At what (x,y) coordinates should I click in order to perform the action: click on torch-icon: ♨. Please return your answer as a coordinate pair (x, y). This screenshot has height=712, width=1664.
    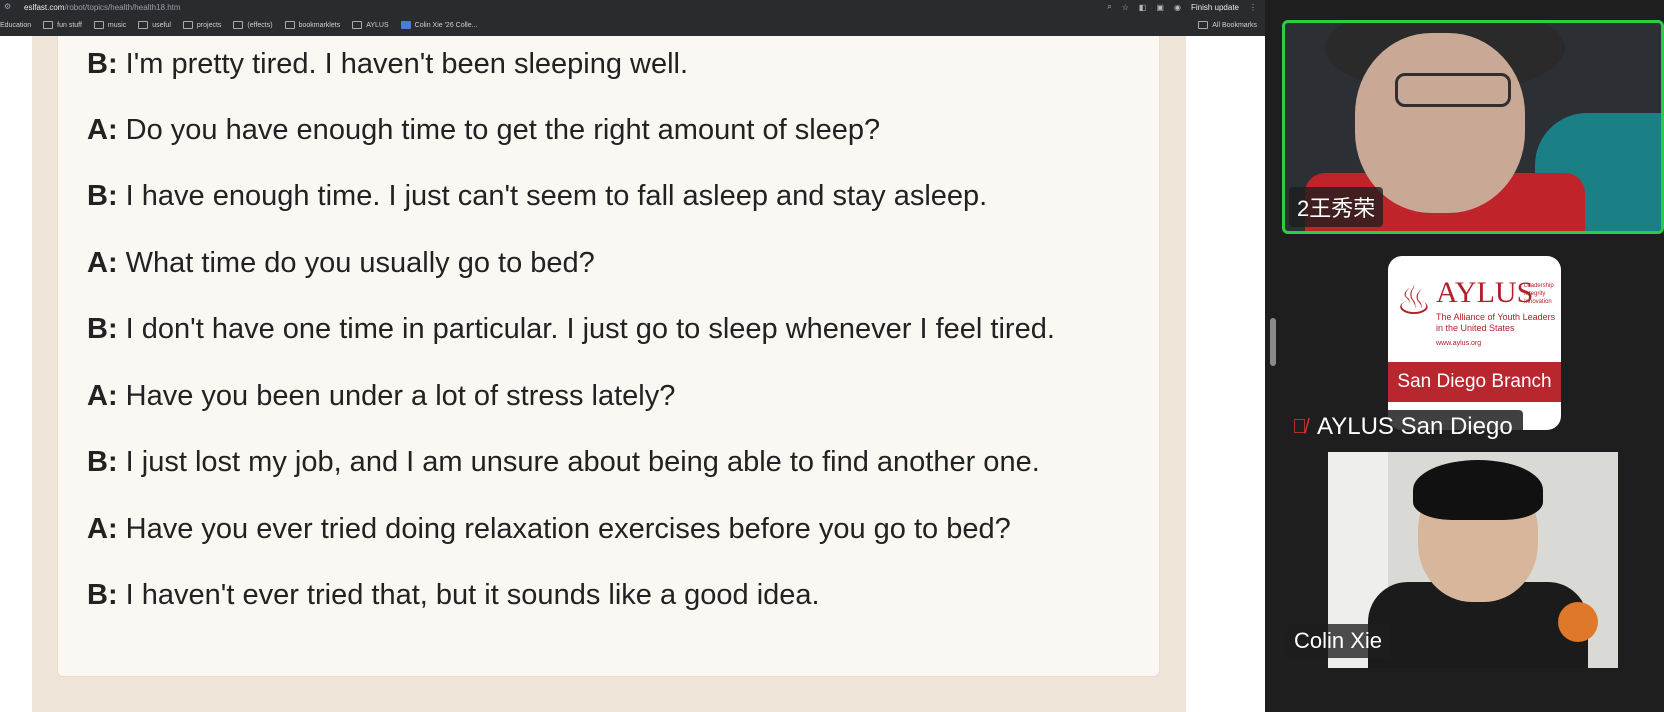
    Looking at the image, I should click on (1414, 301).